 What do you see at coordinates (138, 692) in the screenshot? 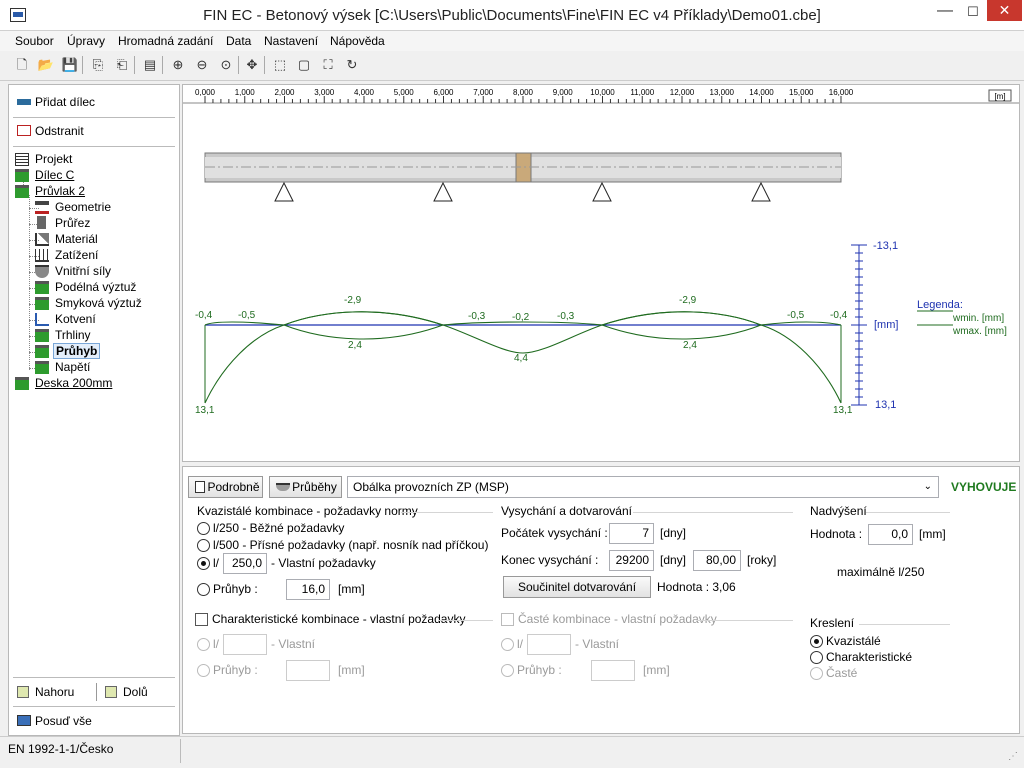
I see `move-down-button: Dolů` at bounding box center [138, 692].